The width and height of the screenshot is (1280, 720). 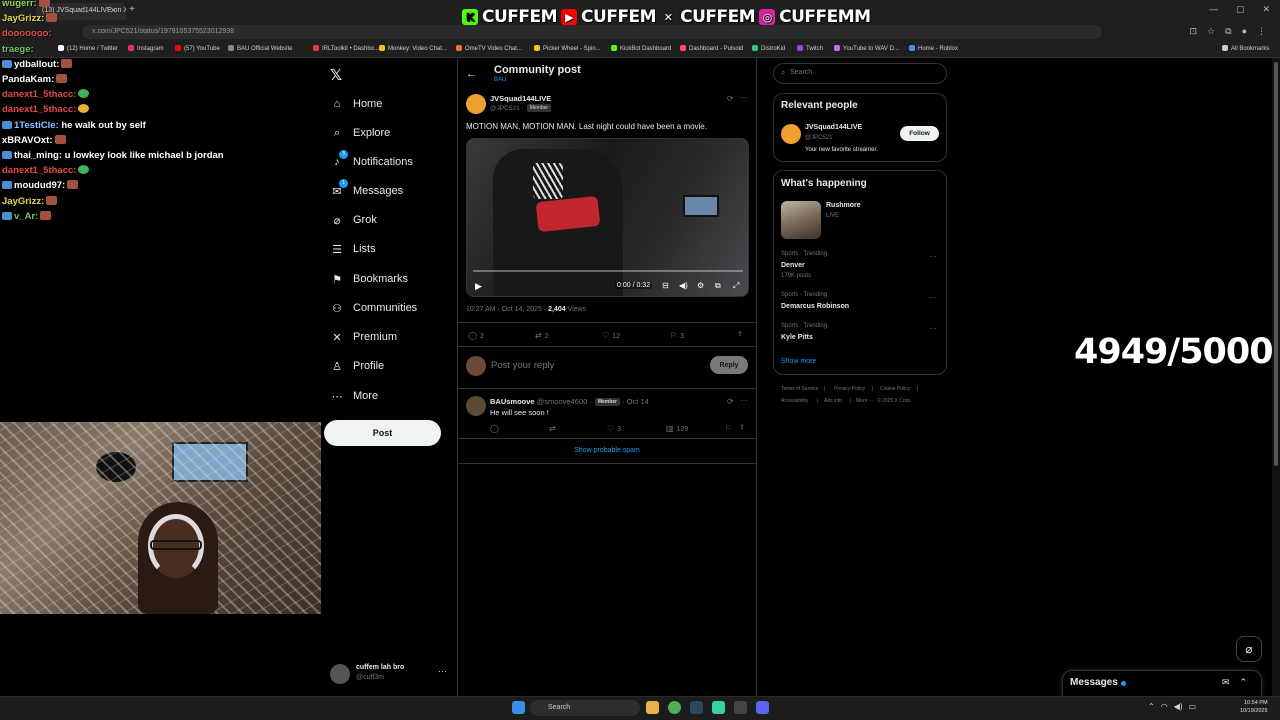 What do you see at coordinates (1266, 9) in the screenshot?
I see `close-window-icon: ✕` at bounding box center [1266, 9].